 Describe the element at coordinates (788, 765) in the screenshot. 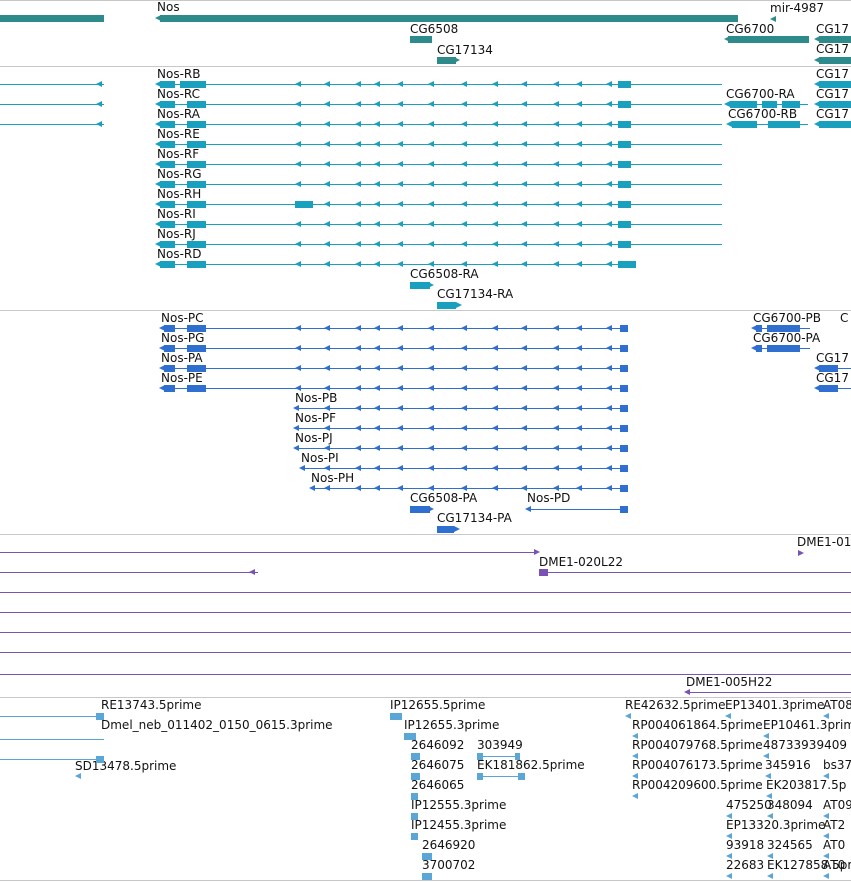

I see `est-label: 345916` at that location.